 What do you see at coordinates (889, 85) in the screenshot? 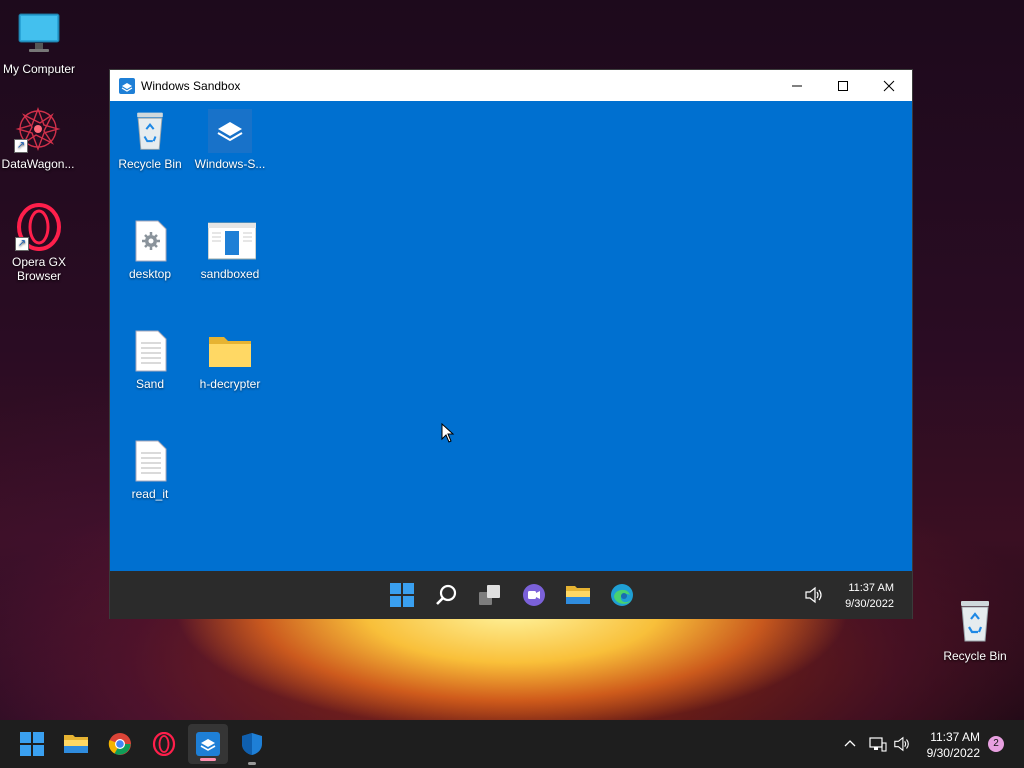
I see `close-button` at bounding box center [889, 85].